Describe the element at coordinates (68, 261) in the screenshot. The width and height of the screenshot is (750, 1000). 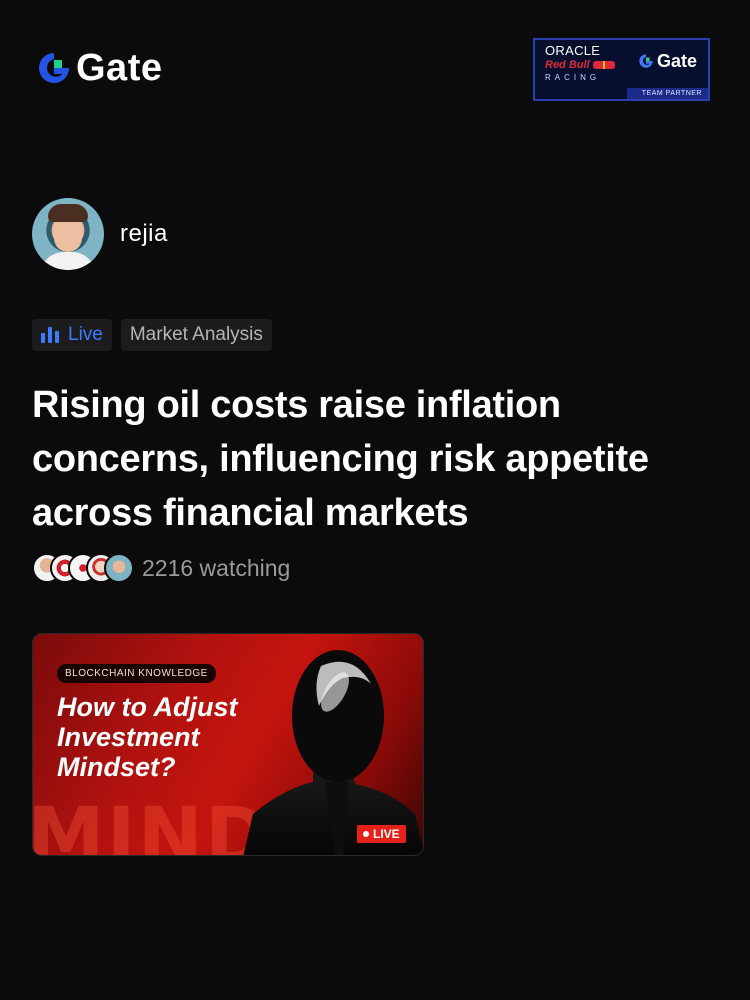
I see `avatar-shirt` at that location.